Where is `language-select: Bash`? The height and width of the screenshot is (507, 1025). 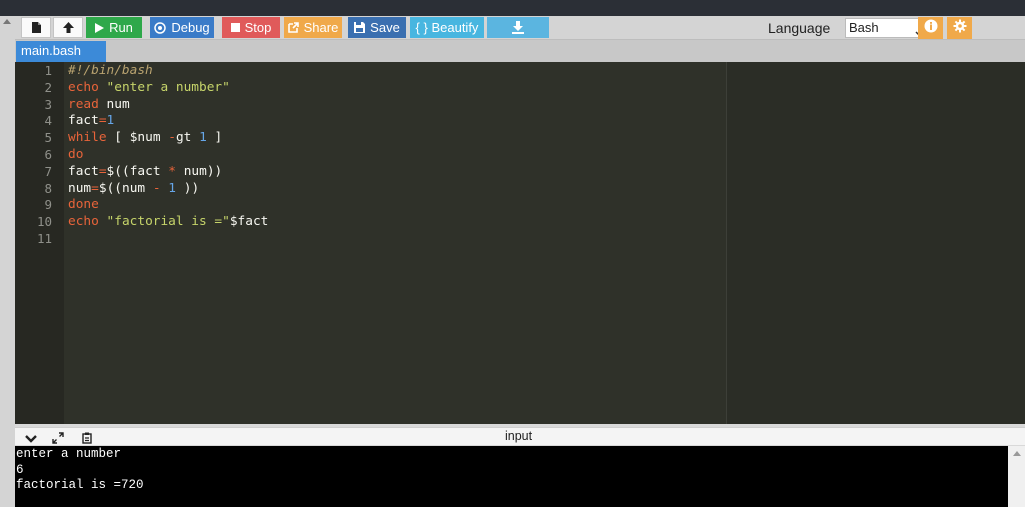
language-select: Bash is located at coordinates (887, 28).